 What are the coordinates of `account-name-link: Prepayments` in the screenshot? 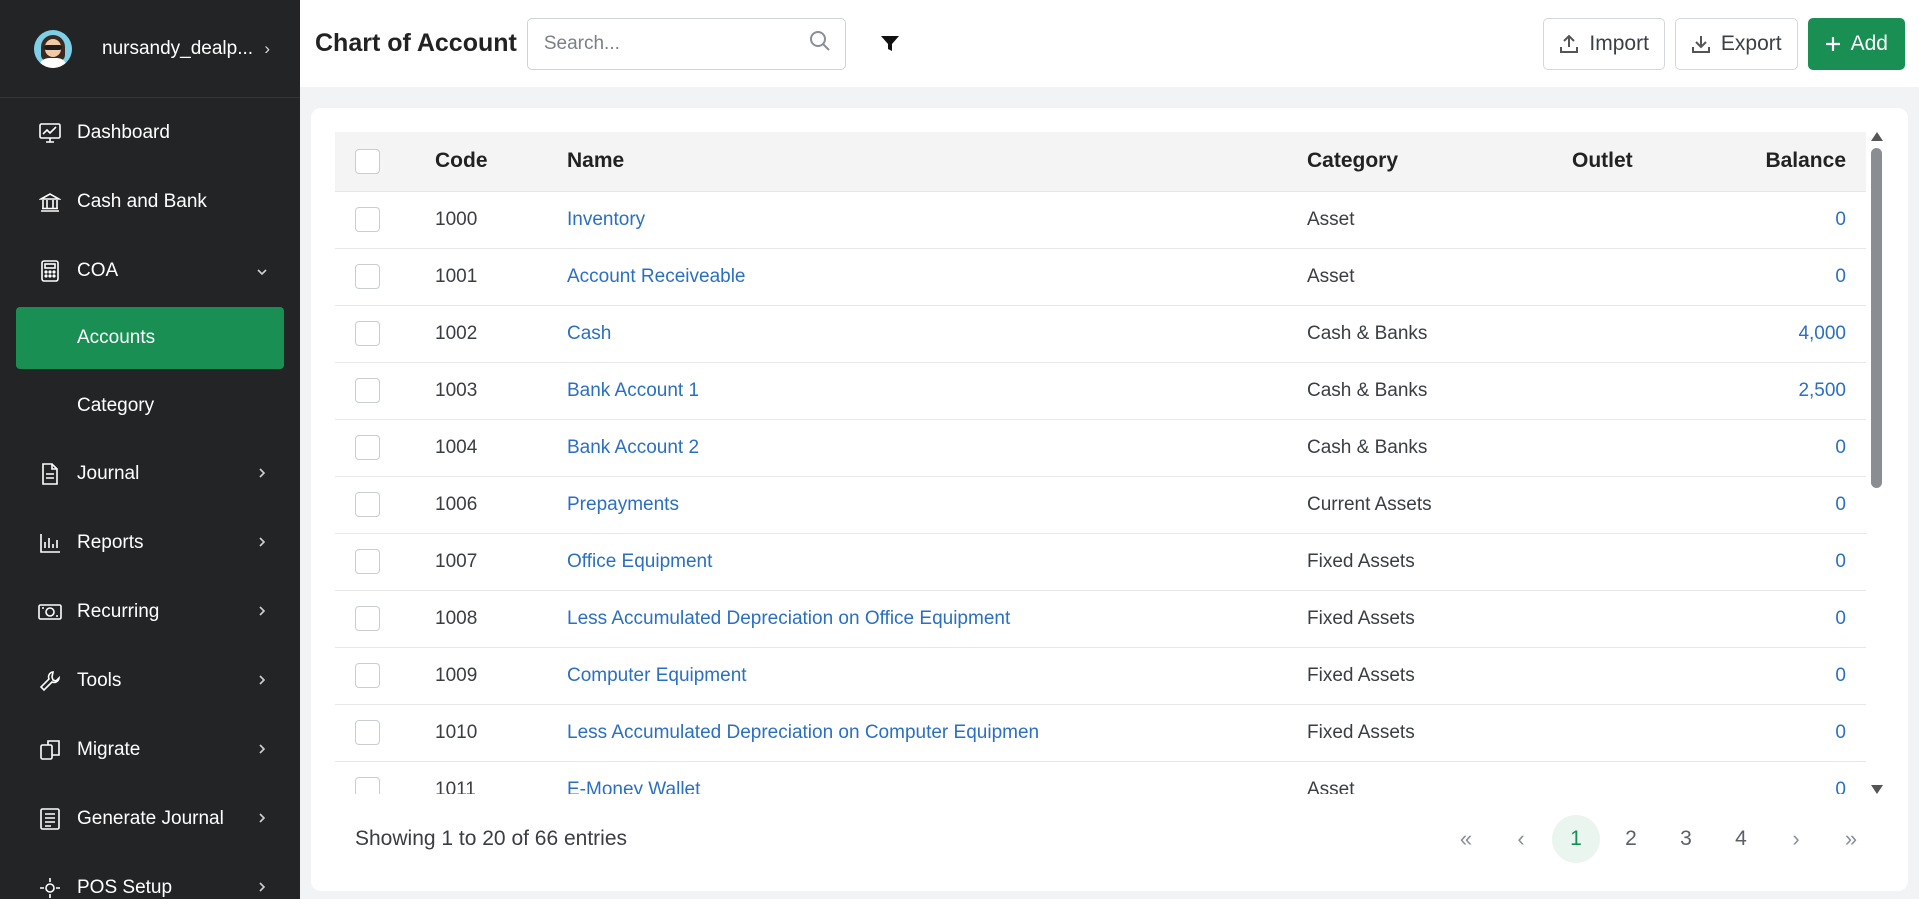 It's located at (623, 504).